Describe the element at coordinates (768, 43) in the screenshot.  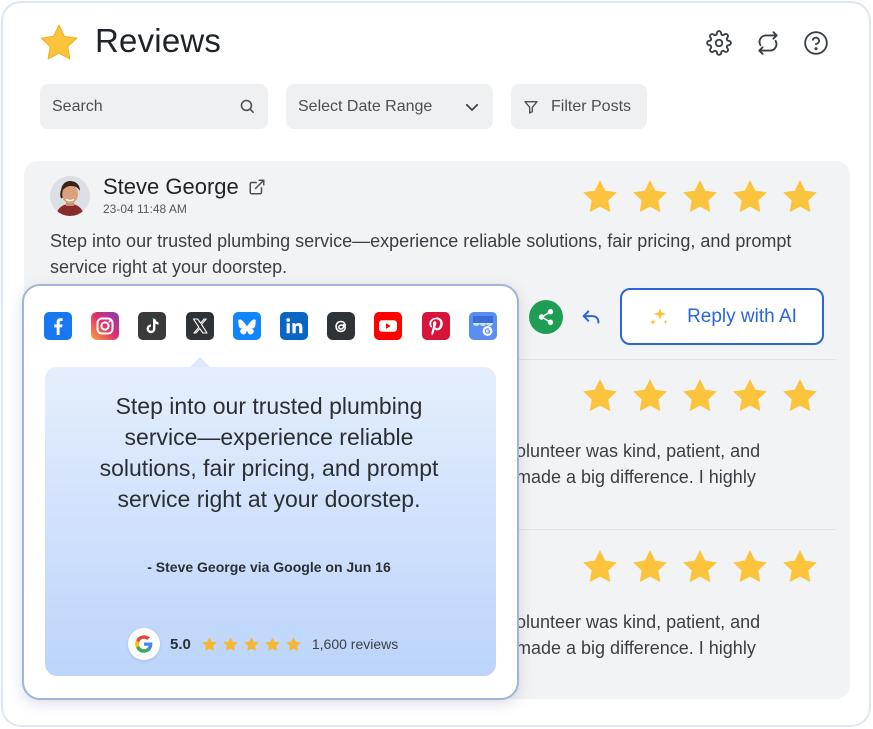
I see `refresh-icon` at that location.